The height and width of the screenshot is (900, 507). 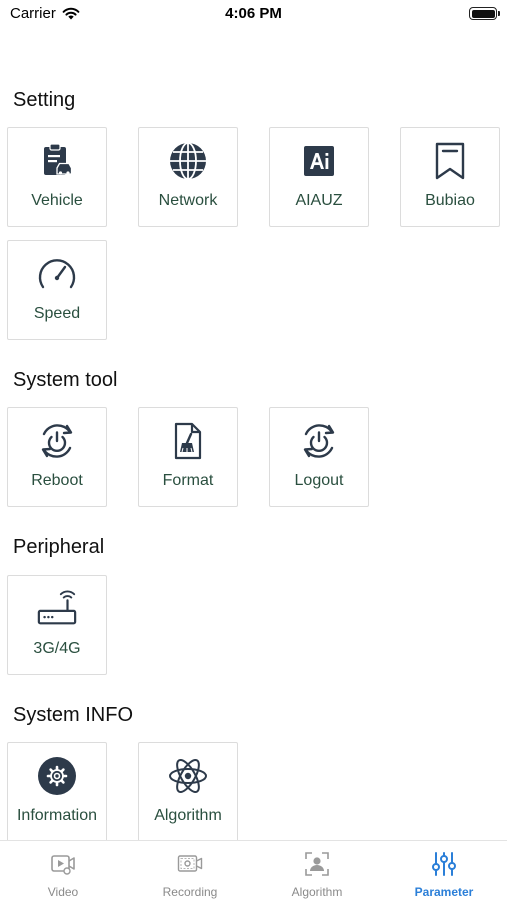 What do you see at coordinates (65, 380) in the screenshot?
I see `section-title-system-tool: System tool` at bounding box center [65, 380].